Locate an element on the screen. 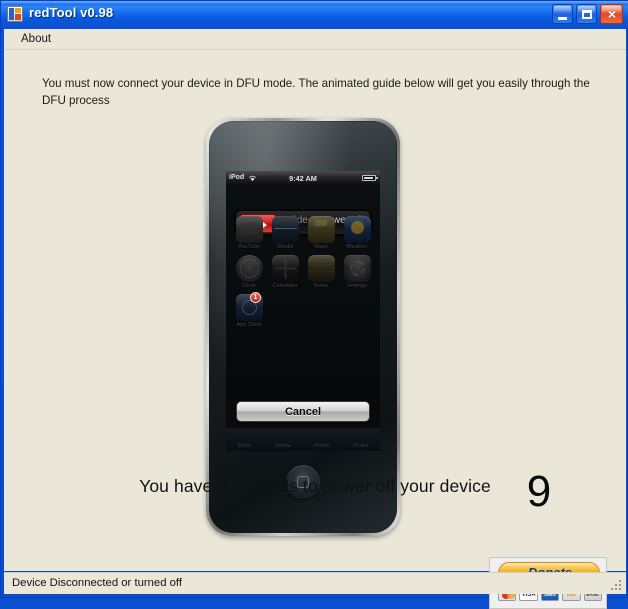 The height and width of the screenshot is (609, 628). maximize-button is located at coordinates (586, 14).